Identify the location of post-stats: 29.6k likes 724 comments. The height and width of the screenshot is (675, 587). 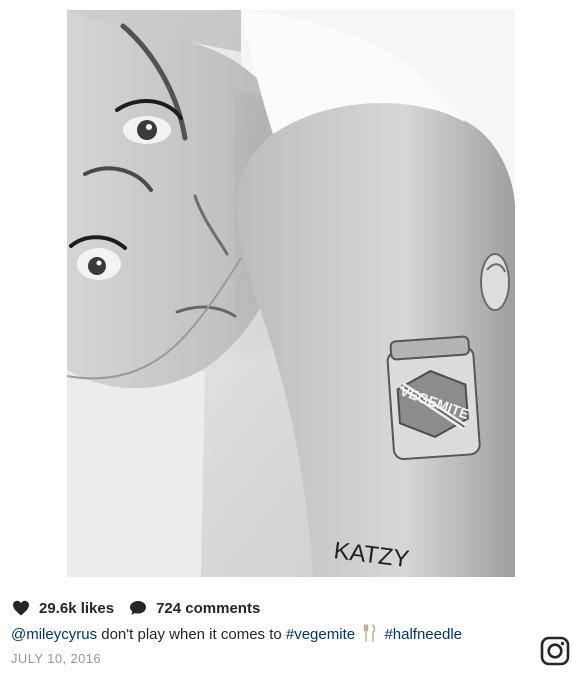
(135, 608).